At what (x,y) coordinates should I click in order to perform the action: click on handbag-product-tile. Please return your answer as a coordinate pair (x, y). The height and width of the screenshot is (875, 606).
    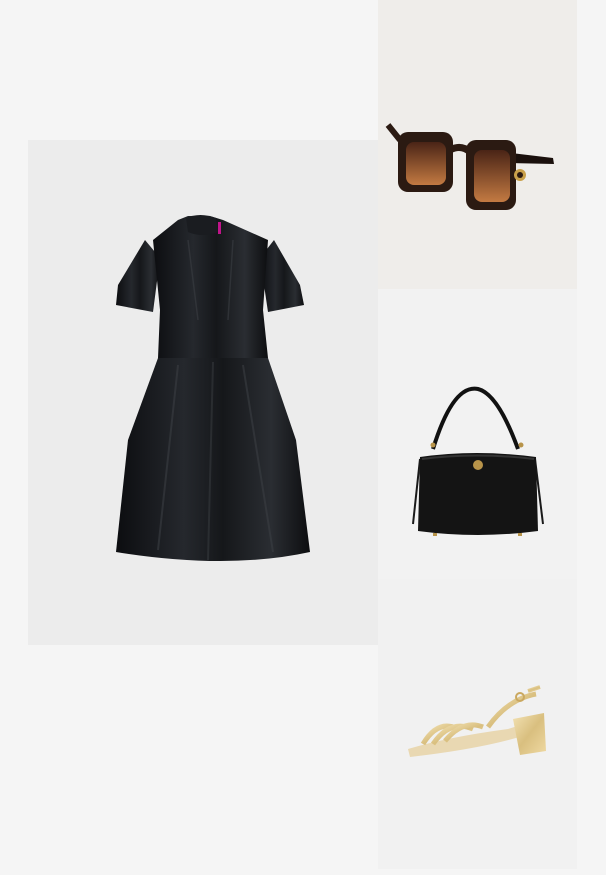
    Looking at the image, I should click on (477, 434).